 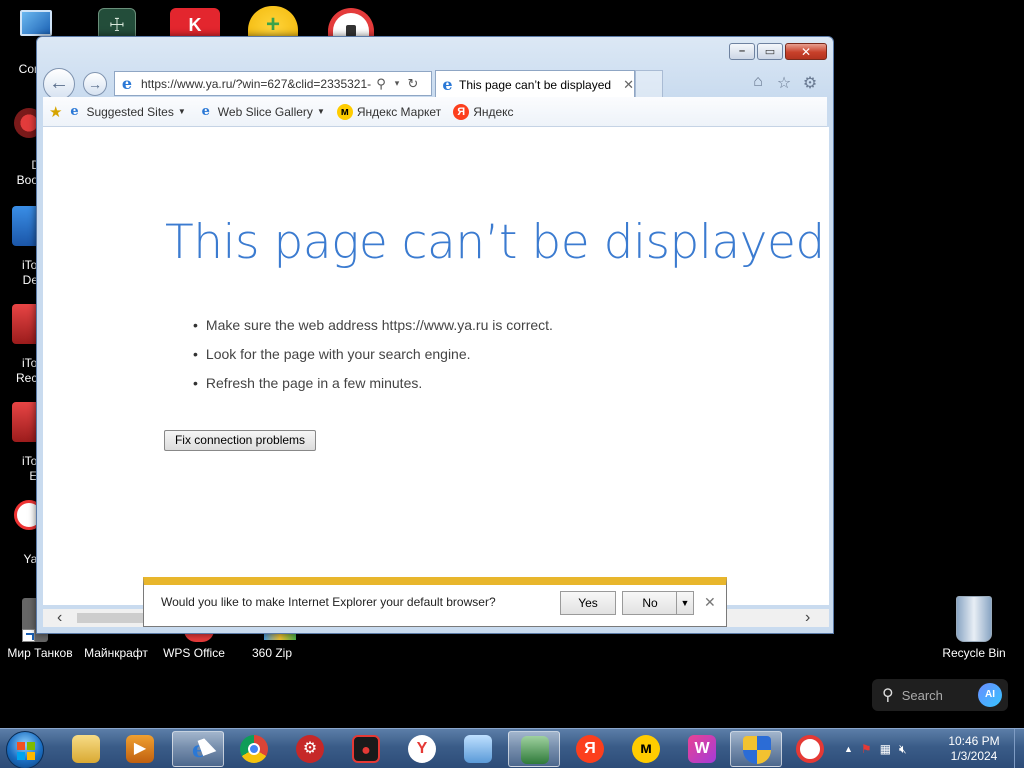 I want to click on taskbar-wps: W, so click(x=702, y=749).